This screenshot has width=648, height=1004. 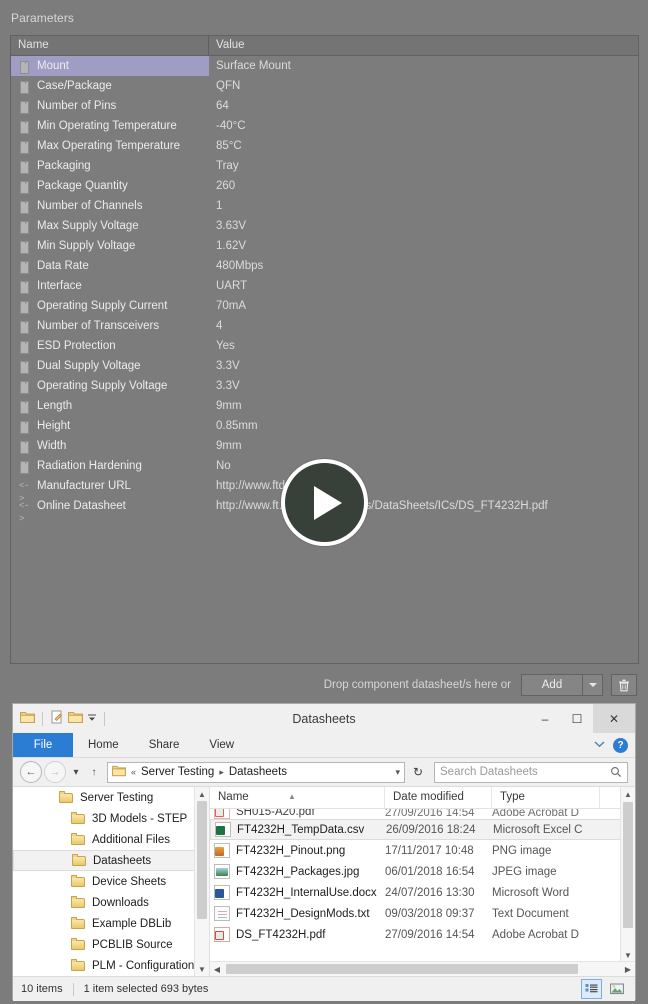 I want to click on minimize-button: –, so click(x=545, y=718).